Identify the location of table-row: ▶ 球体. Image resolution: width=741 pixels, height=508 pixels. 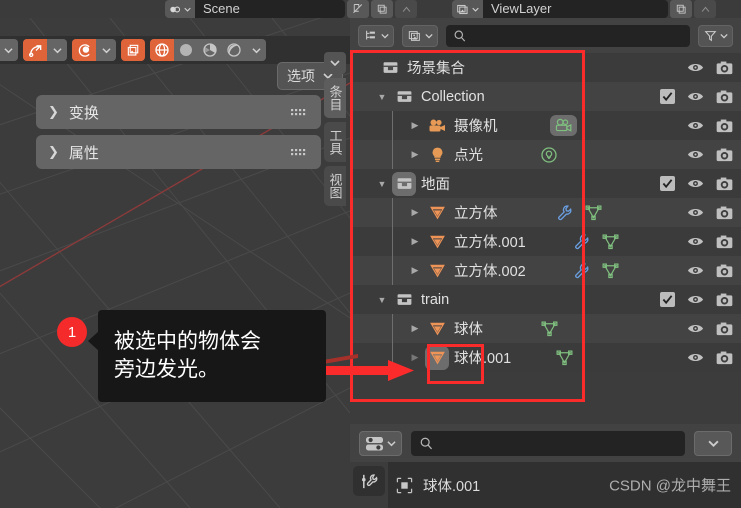
(545, 328).